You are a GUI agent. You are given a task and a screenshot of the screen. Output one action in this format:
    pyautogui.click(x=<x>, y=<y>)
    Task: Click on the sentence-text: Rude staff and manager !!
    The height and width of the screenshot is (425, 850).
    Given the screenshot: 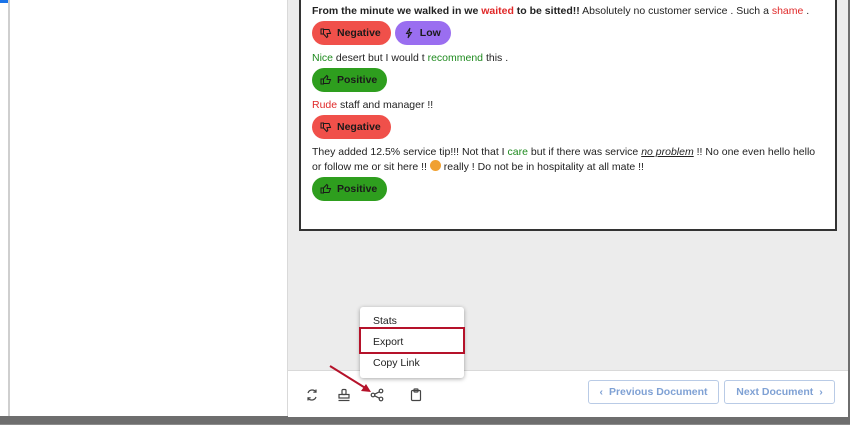 What is the action you would take?
    pyautogui.click(x=568, y=105)
    